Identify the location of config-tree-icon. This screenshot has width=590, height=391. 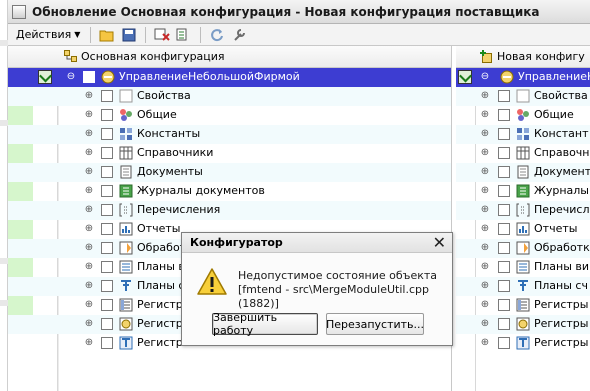
(70, 56).